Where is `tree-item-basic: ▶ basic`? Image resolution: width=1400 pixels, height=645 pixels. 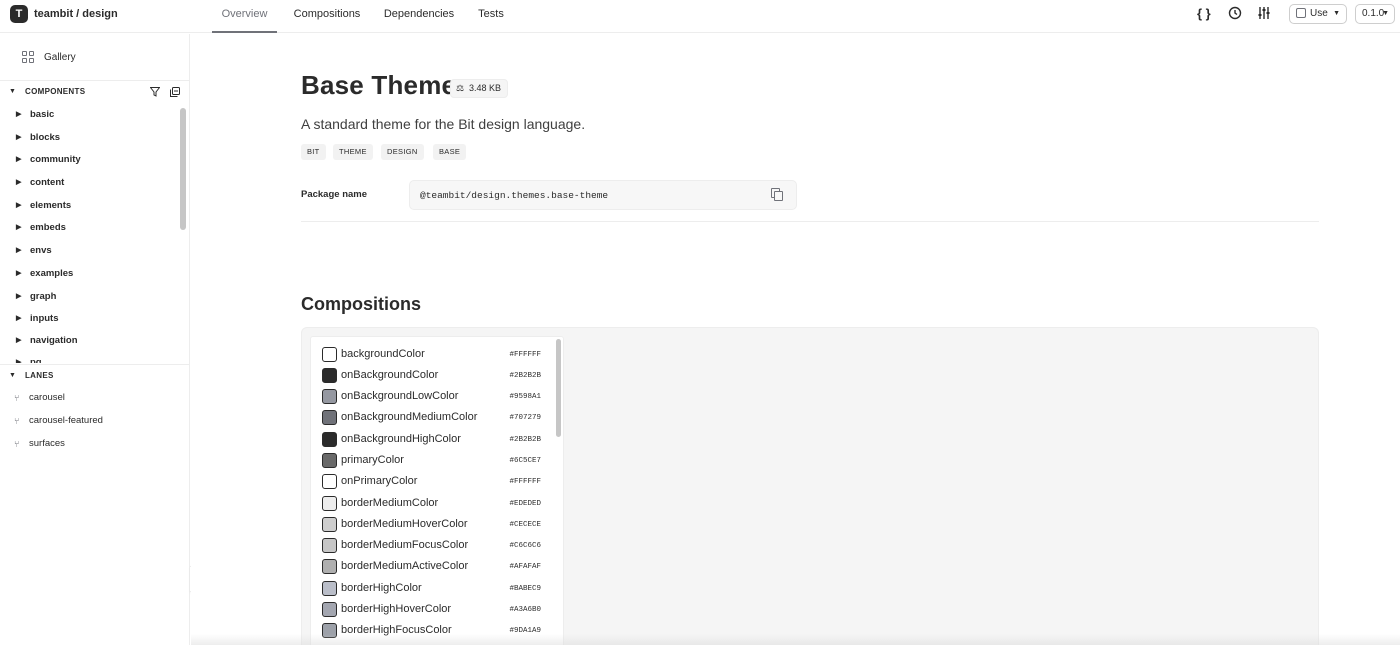
tree-item-basic: ▶ basic is located at coordinates (89, 115).